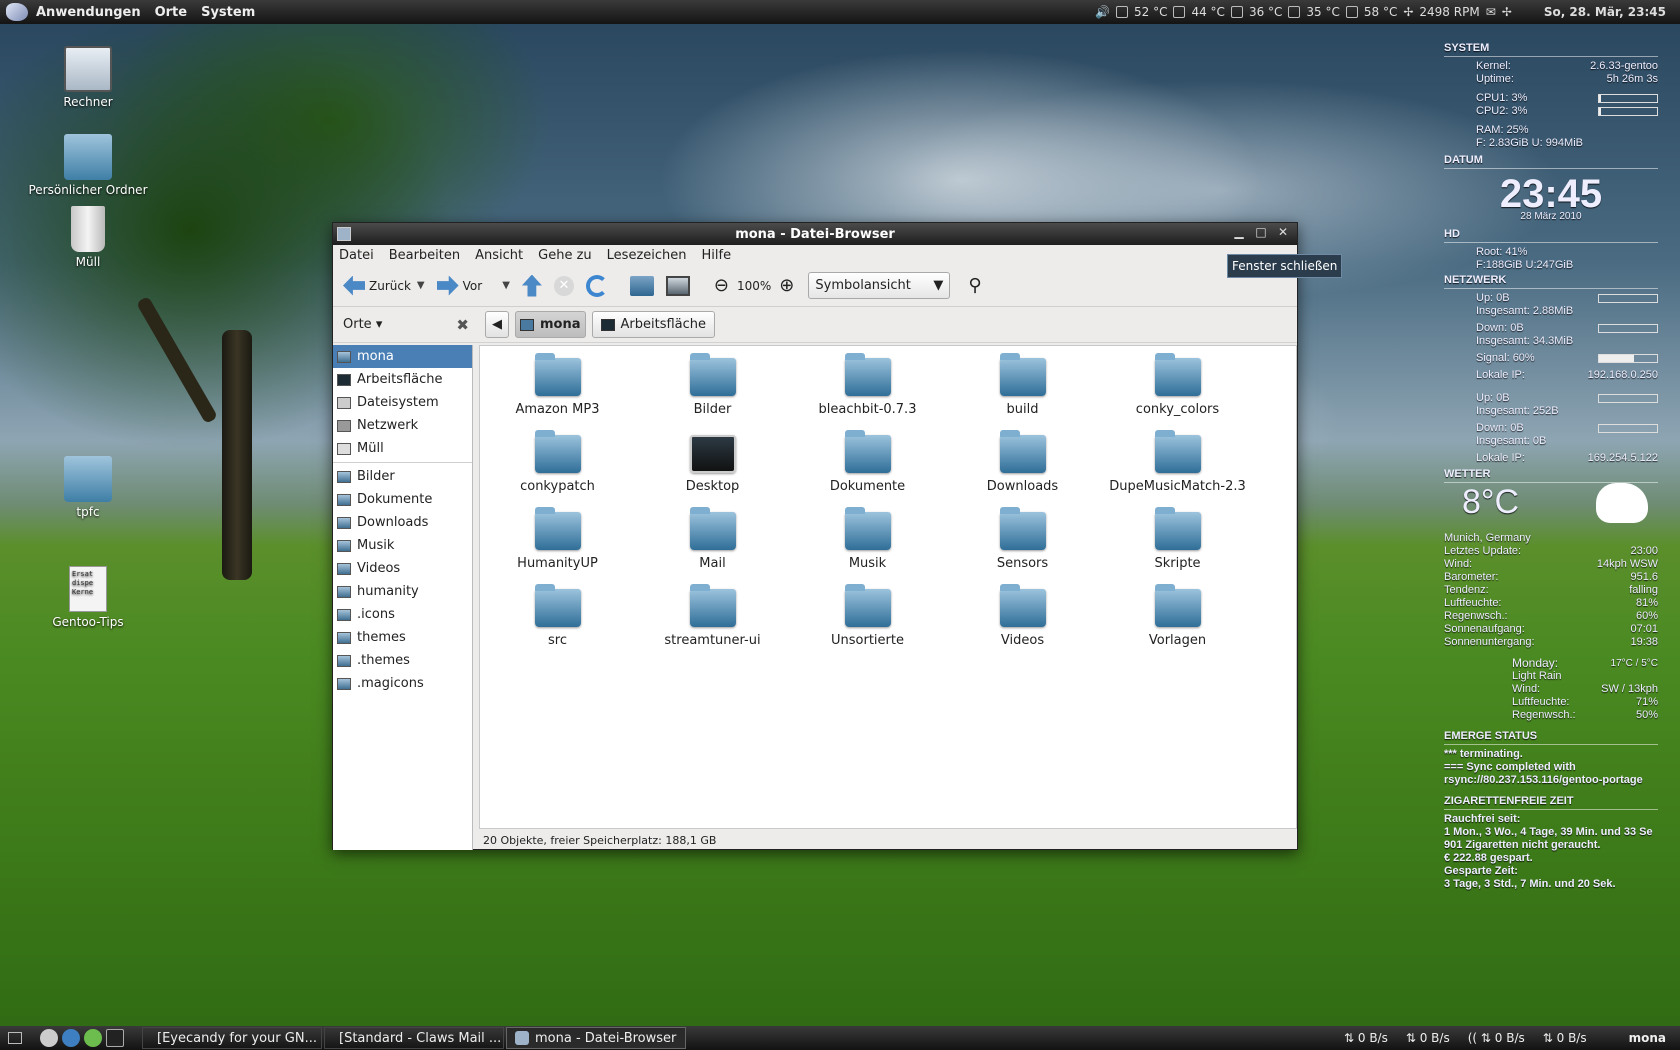 The height and width of the screenshot is (1050, 1680). What do you see at coordinates (596, 1038) in the screenshot?
I see `task-button-active: mona - Datei-Browser` at bounding box center [596, 1038].